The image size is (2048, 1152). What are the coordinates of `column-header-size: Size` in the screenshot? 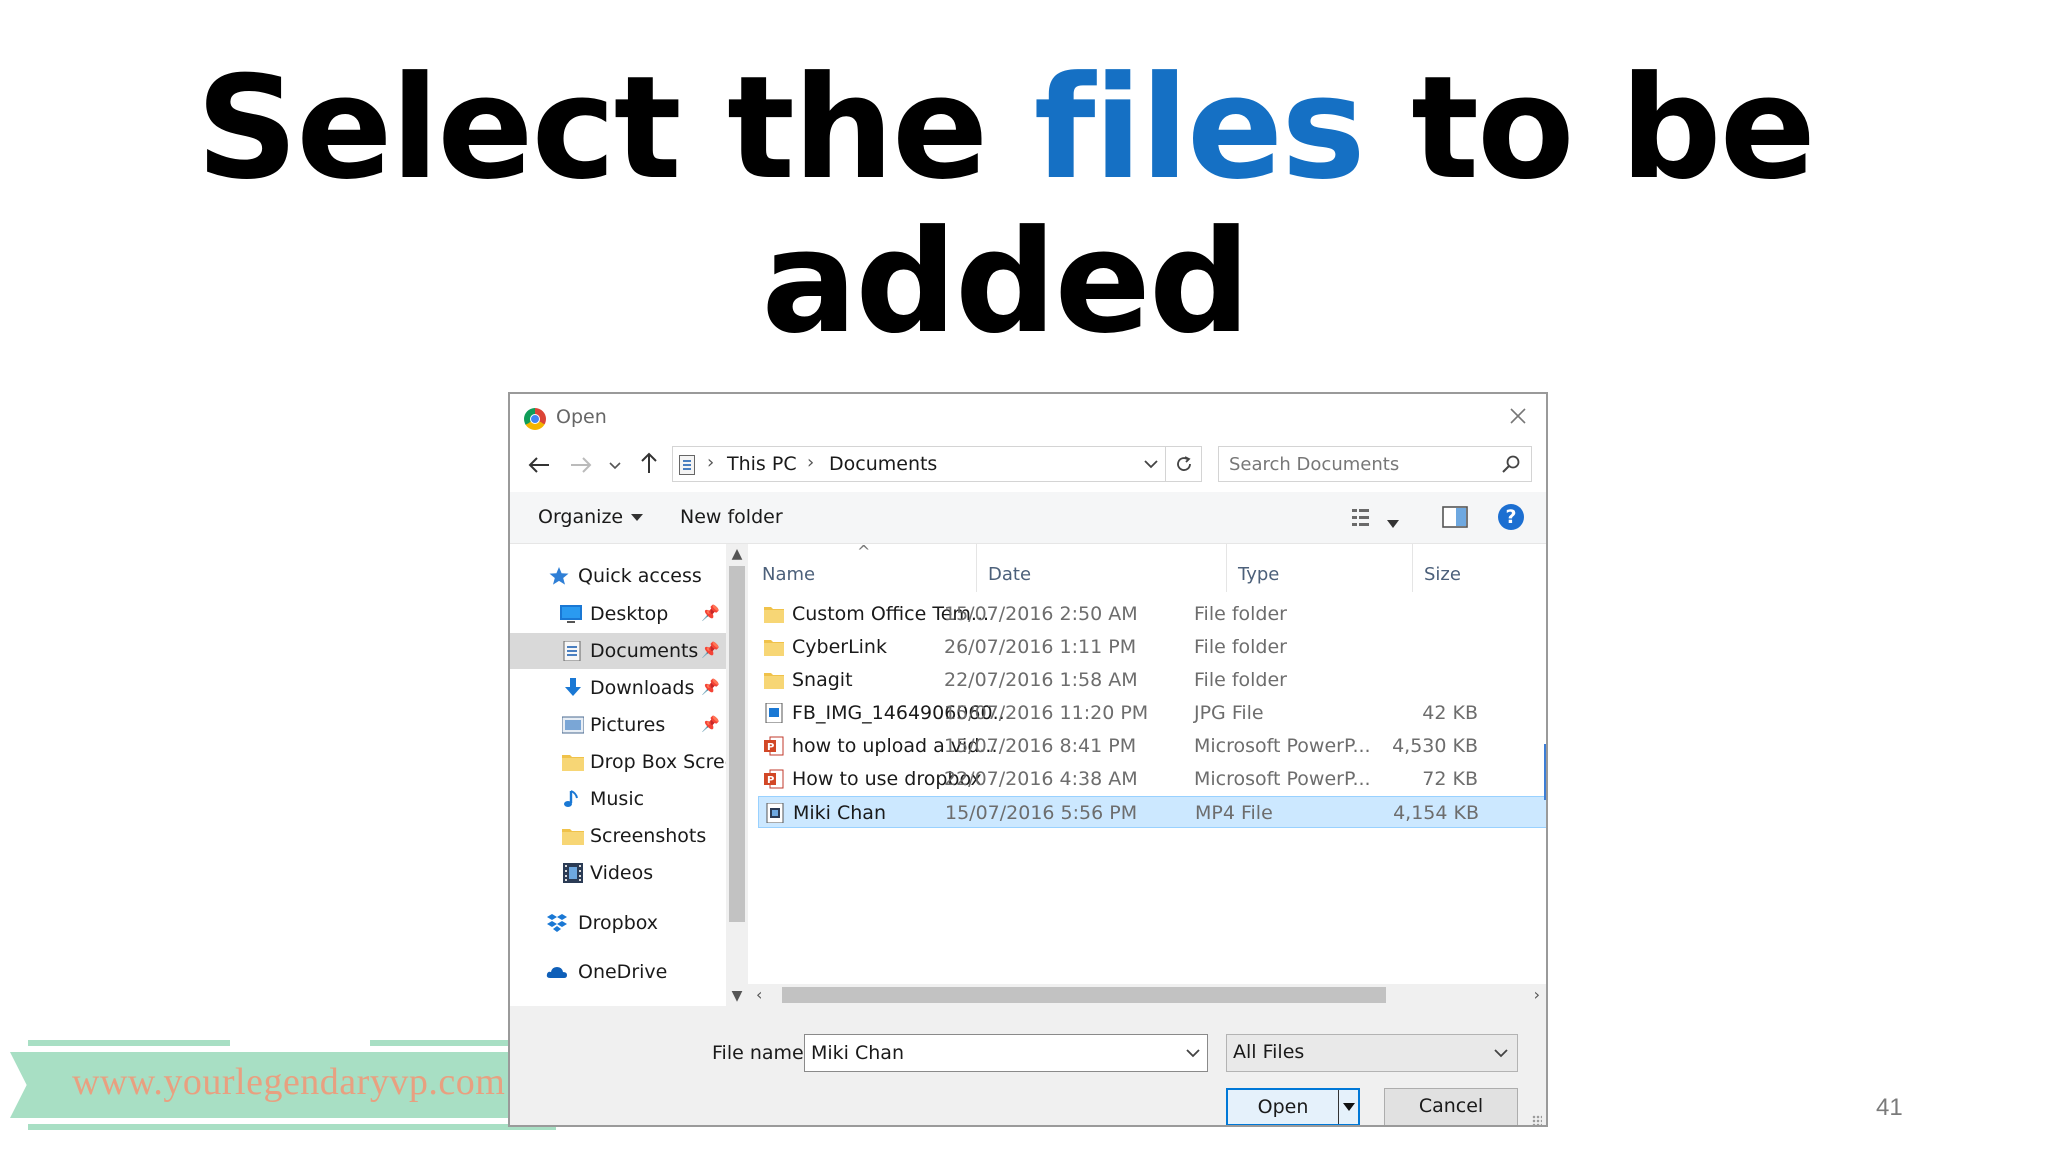 It's located at (1442, 574).